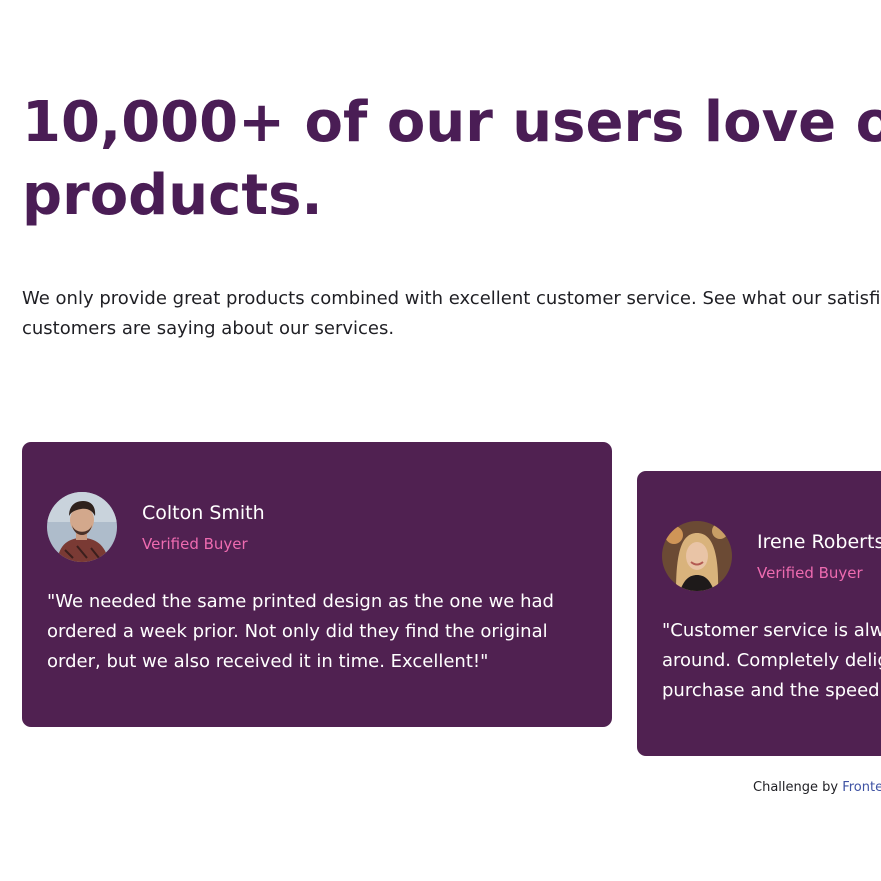  I want to click on reviewer-name: Irene Roberts, so click(819, 542).